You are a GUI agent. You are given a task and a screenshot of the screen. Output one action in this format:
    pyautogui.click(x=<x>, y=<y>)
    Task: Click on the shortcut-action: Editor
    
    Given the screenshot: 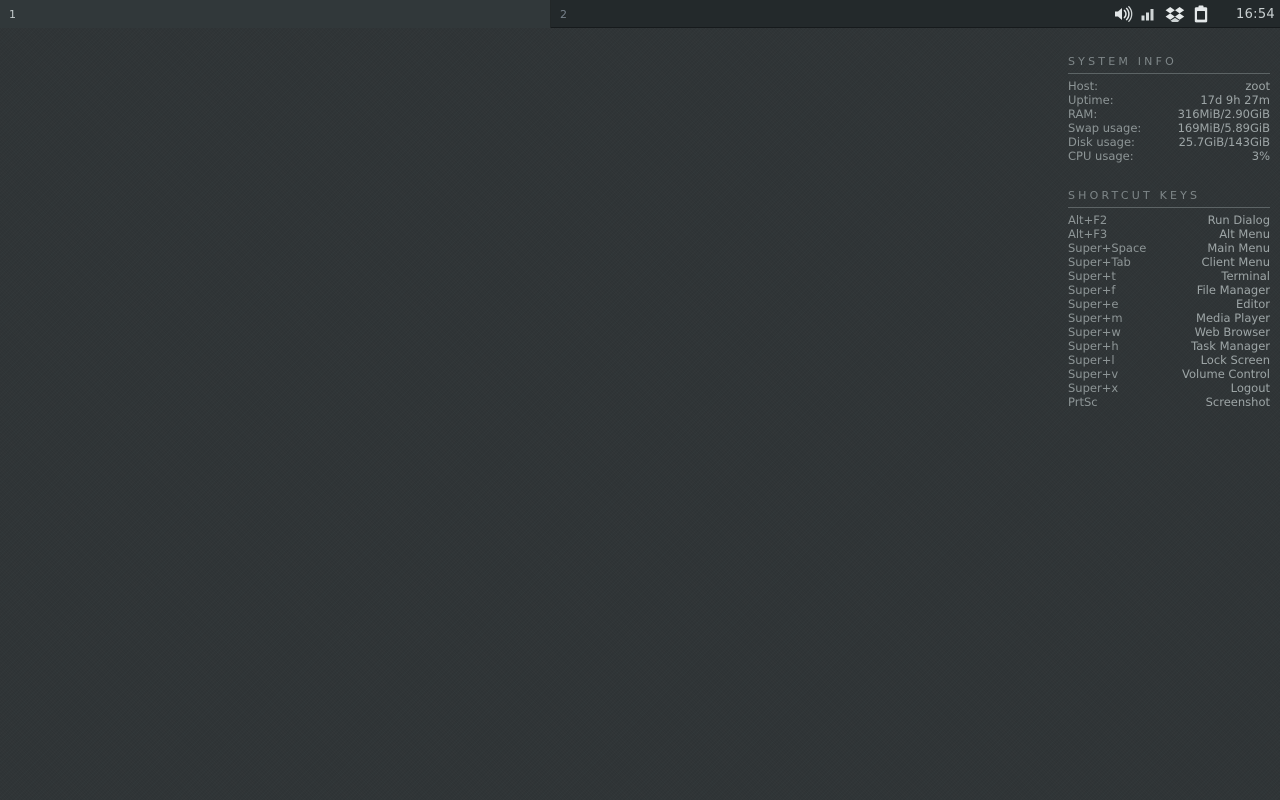 What is the action you would take?
    pyautogui.click(x=1252, y=304)
    